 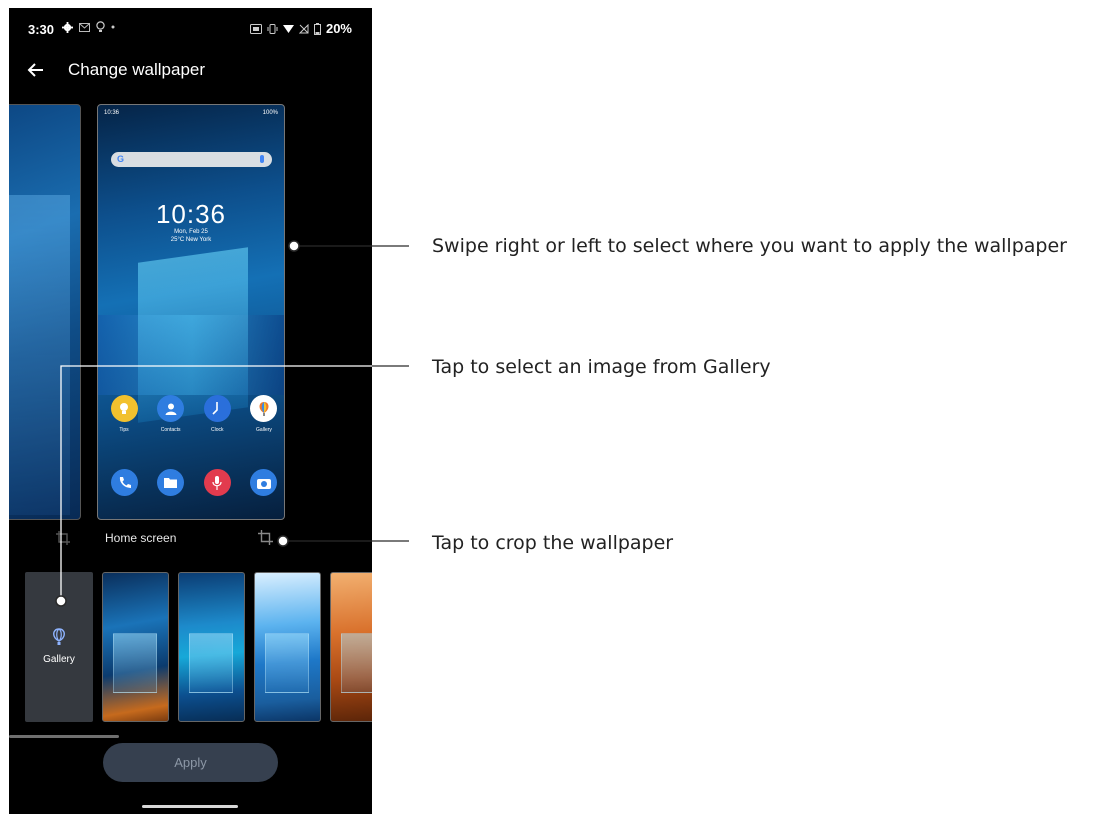 I want to click on person-icon, so click(x=171, y=408).